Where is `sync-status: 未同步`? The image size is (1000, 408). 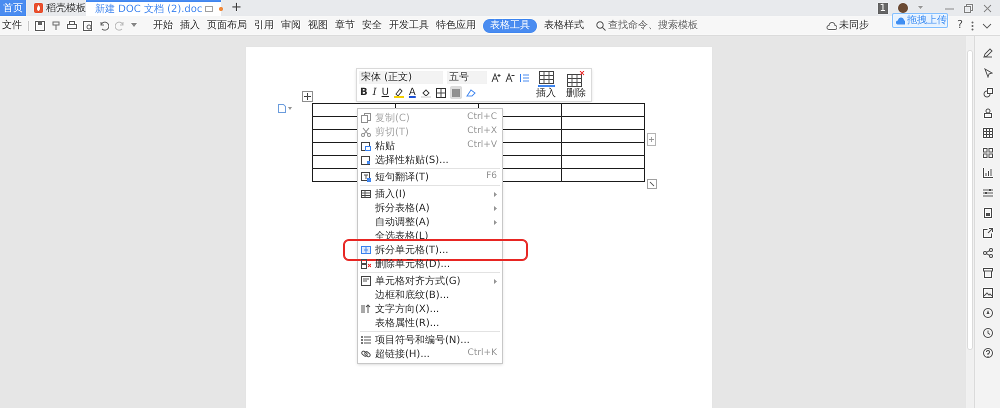
sync-status: 未同步 is located at coordinates (854, 25).